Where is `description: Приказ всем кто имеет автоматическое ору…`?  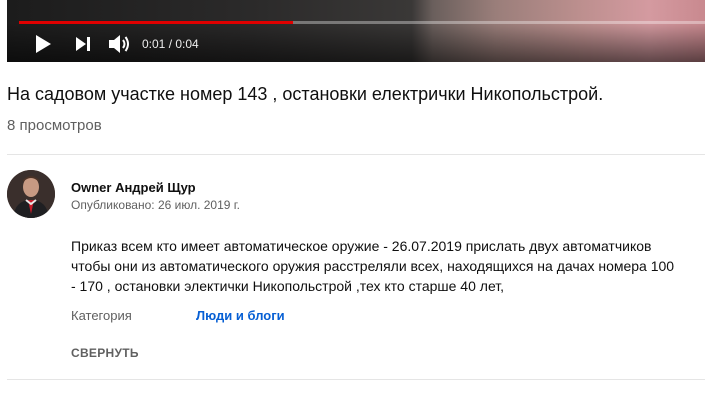 description: Приказ всем кто имеет автоматическое ору… is located at coordinates (383, 266).